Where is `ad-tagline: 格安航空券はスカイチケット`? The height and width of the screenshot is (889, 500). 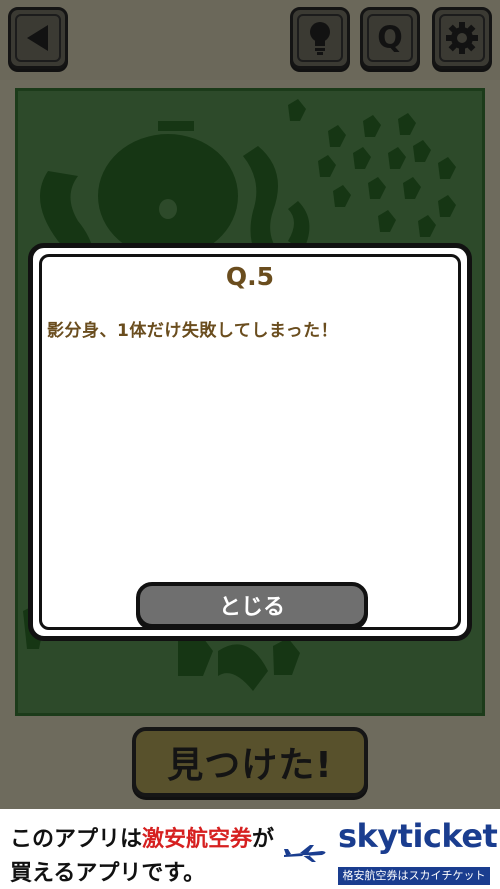
ad-tagline: 格安航空券はスカイチケット is located at coordinates (414, 876).